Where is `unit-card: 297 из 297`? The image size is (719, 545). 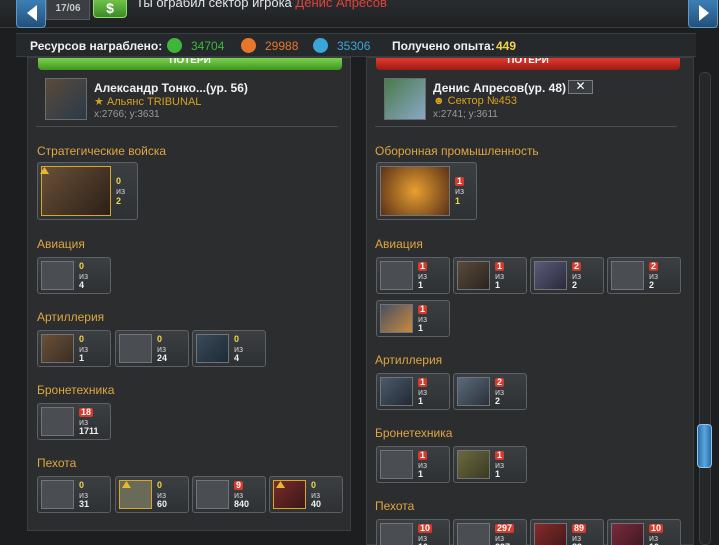 unit-card: 297 из 297 is located at coordinates (490, 532).